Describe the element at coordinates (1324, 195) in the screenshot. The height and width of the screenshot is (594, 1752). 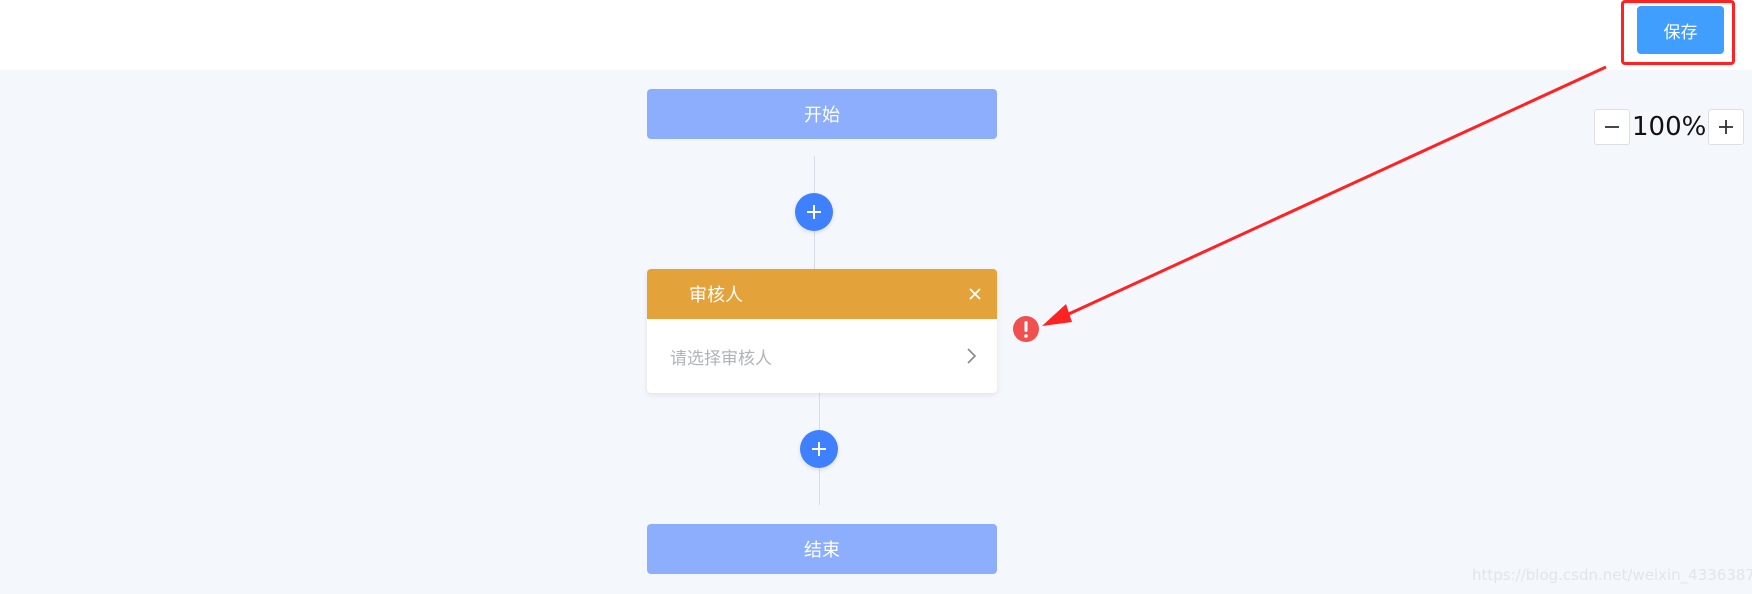
I see `annotation-arrow` at that location.